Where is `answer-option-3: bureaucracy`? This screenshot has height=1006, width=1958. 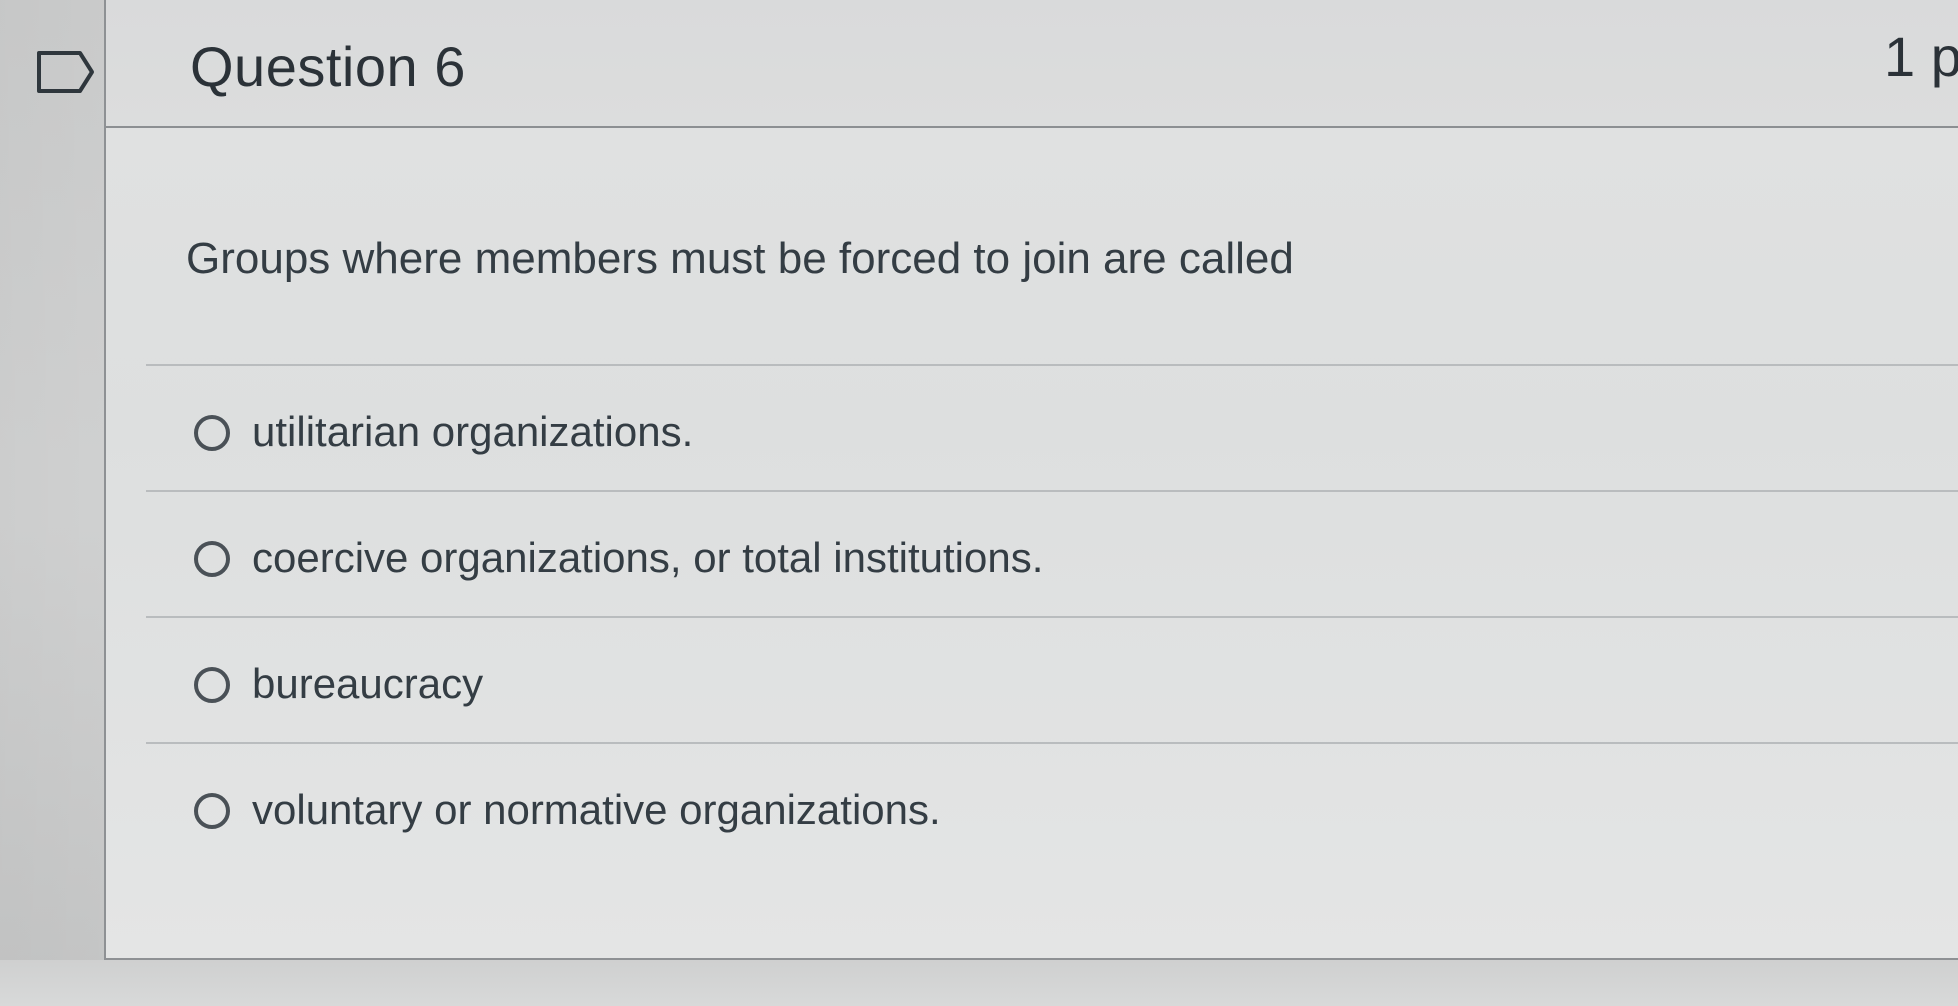 answer-option-3: bureaucracy is located at coordinates (1052, 679).